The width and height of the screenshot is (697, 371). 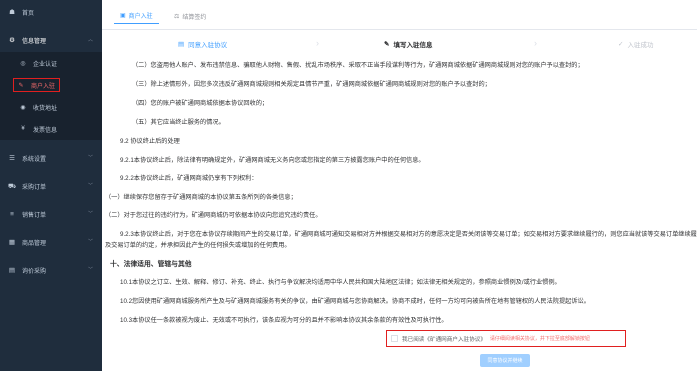 What do you see at coordinates (640, 45) in the screenshot?
I see `step-label: 入驻成功` at bounding box center [640, 45].